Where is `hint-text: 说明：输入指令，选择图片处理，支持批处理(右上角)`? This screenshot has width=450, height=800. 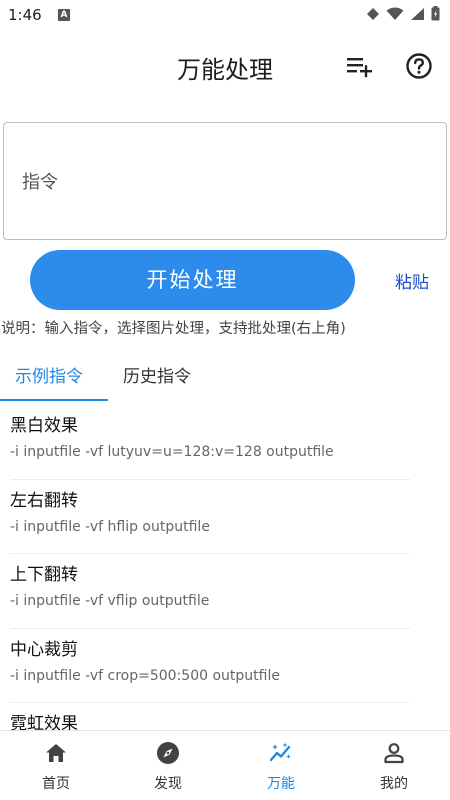 hint-text: 说明：输入指令，选择图片处理，支持批处理(右上角) is located at coordinates (173, 329).